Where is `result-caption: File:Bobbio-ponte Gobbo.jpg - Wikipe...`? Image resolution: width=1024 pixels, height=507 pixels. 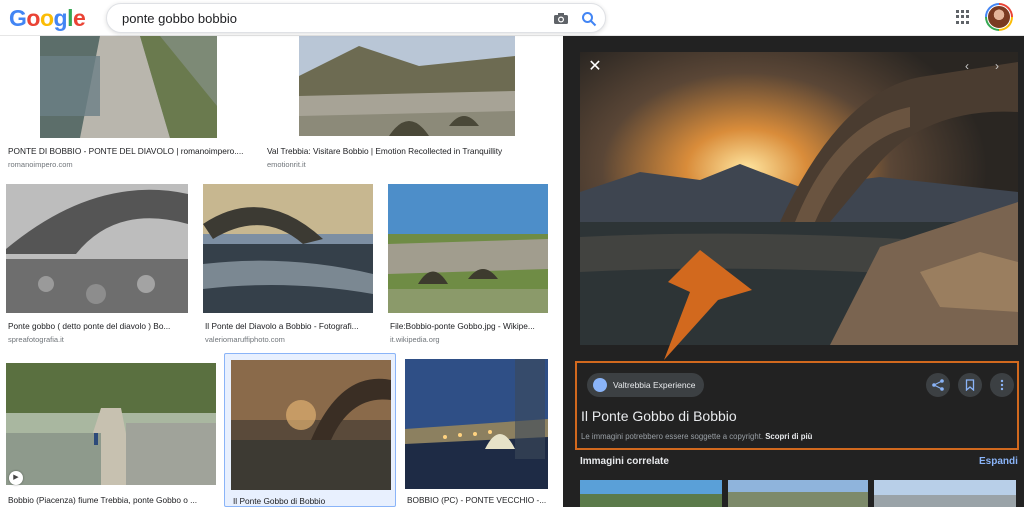 result-caption: File:Bobbio-ponte Gobbo.jpg - Wikipe... is located at coordinates (469, 326).